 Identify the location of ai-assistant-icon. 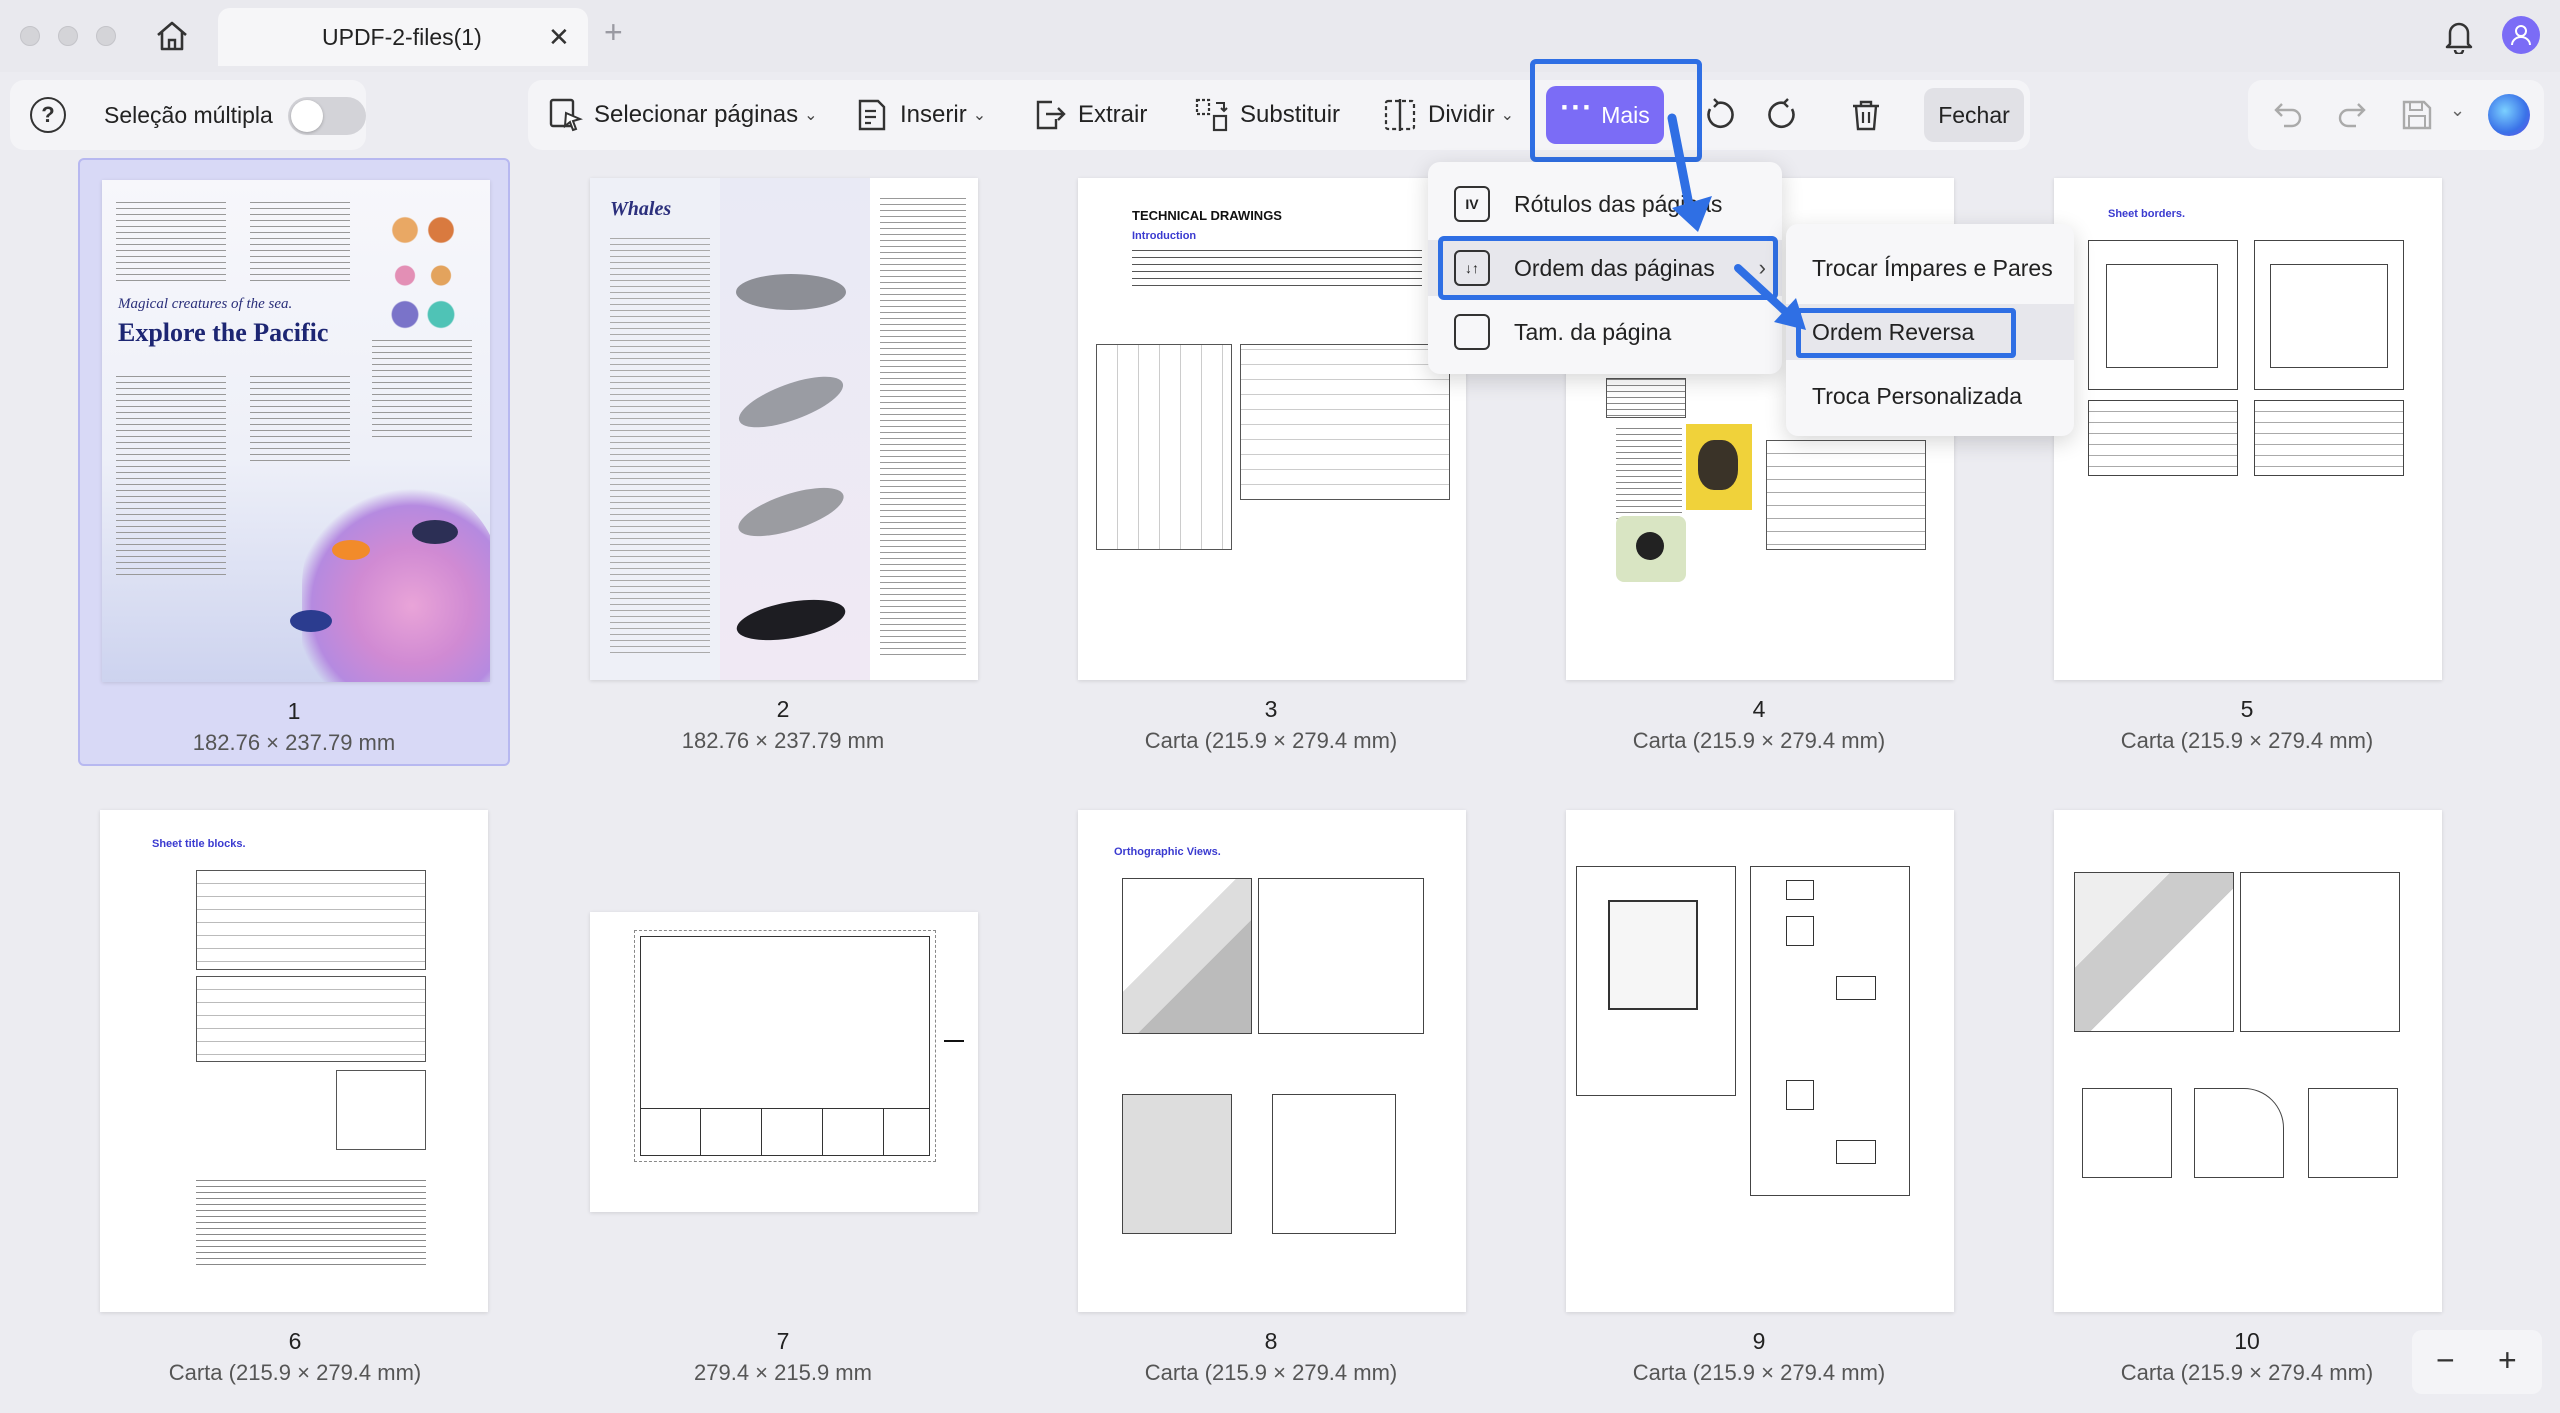
(2509, 115).